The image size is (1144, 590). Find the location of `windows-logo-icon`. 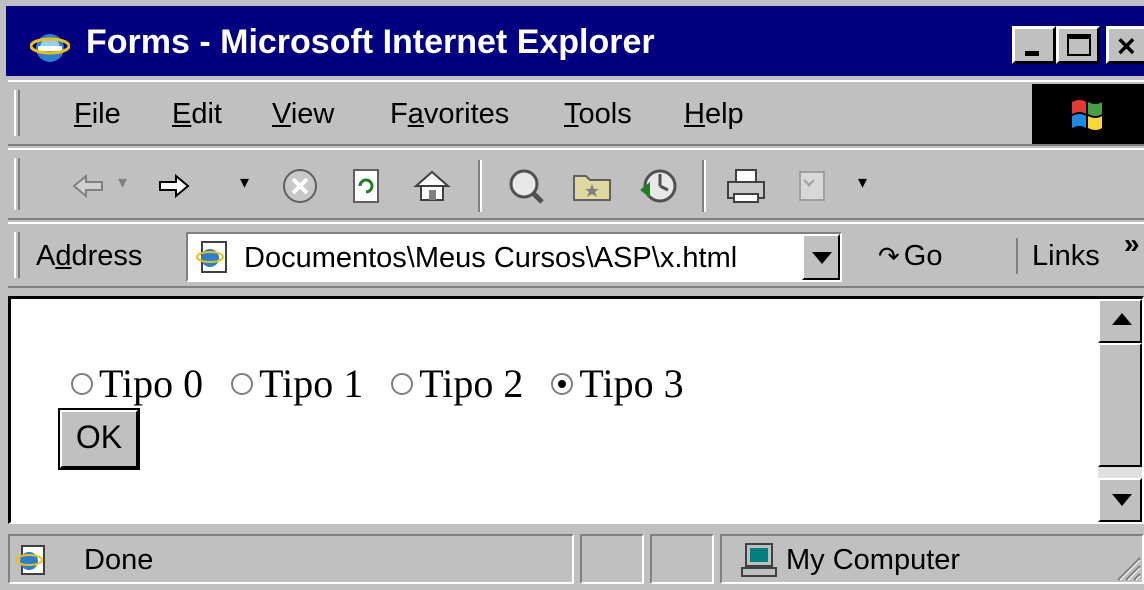

windows-logo-icon is located at coordinates (1087, 115).